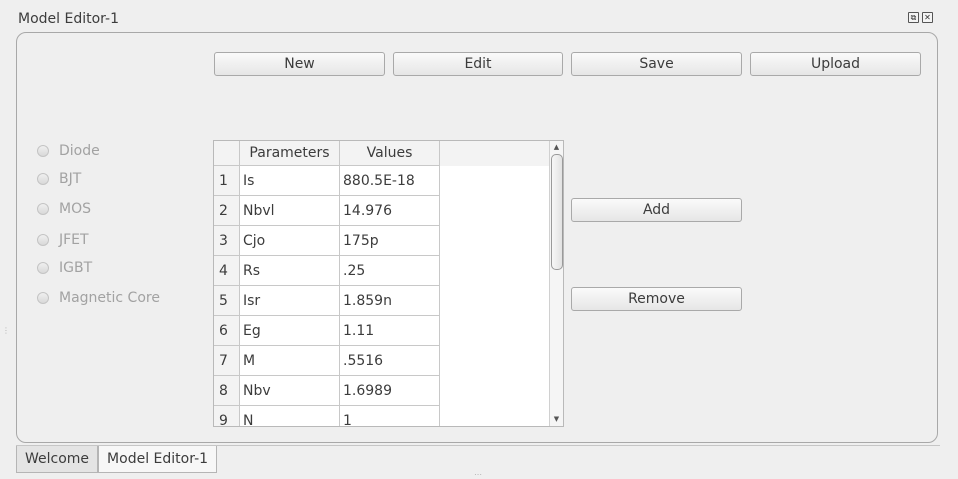 The height and width of the screenshot is (479, 958). Describe the element at coordinates (390, 211) in the screenshot. I see `value-cell: 14.976` at that location.